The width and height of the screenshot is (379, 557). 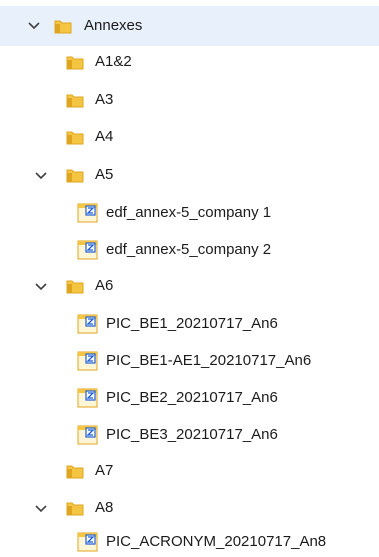 I want to click on tree-item-label: PIC_BE1-AE1_20210717_An6, so click(x=209, y=360).